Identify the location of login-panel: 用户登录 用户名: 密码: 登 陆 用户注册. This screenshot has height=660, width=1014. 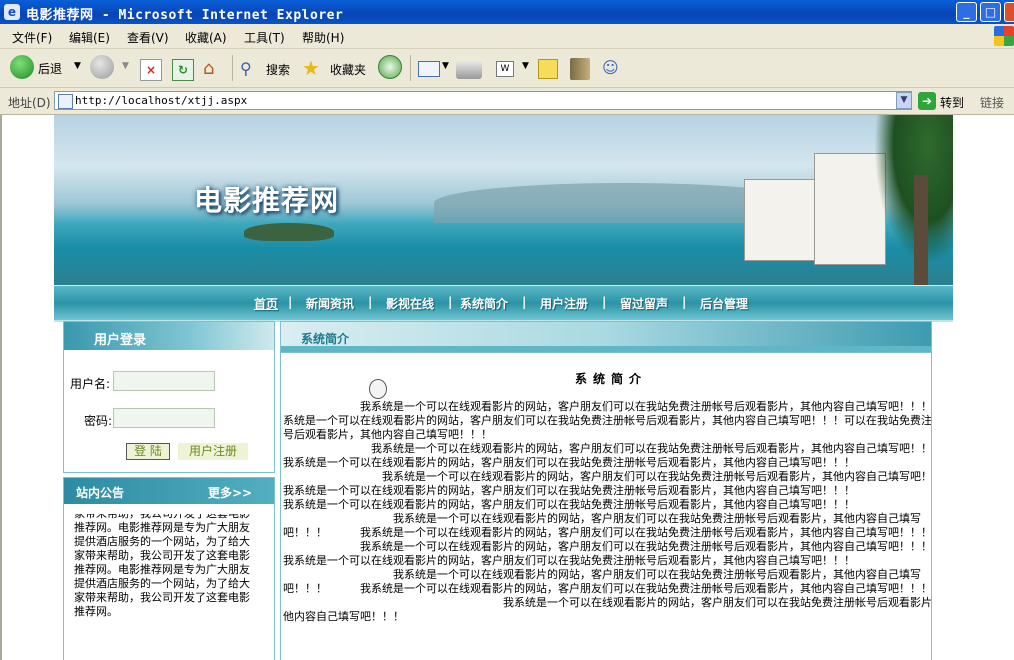
(169, 397).